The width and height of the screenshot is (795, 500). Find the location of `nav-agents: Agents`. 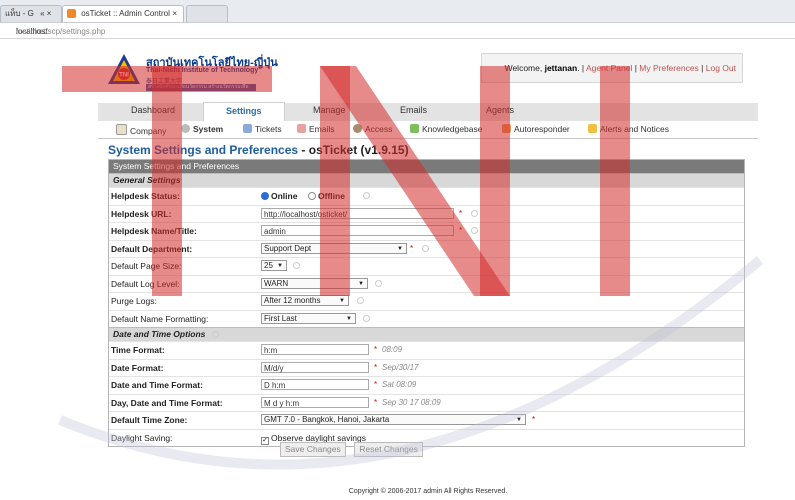

nav-agents: Agents is located at coordinates (500, 110).